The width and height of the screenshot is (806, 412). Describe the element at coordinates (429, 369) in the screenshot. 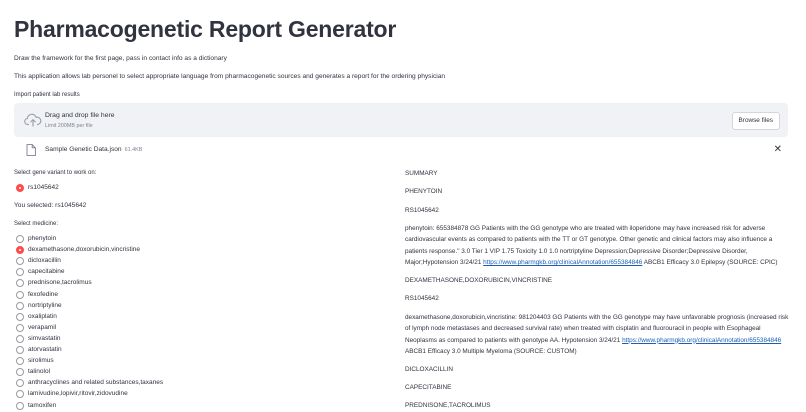

I see `summary-drug-heading: DICLOXACILLIN` at that location.